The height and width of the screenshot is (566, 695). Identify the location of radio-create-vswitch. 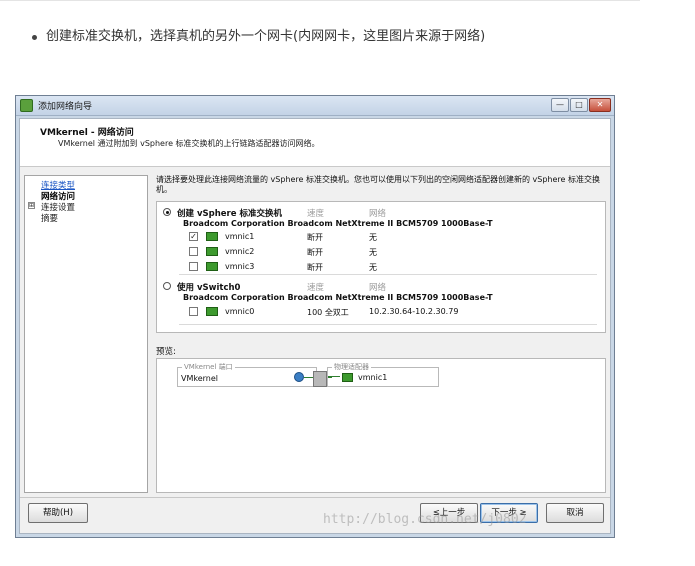
(167, 212).